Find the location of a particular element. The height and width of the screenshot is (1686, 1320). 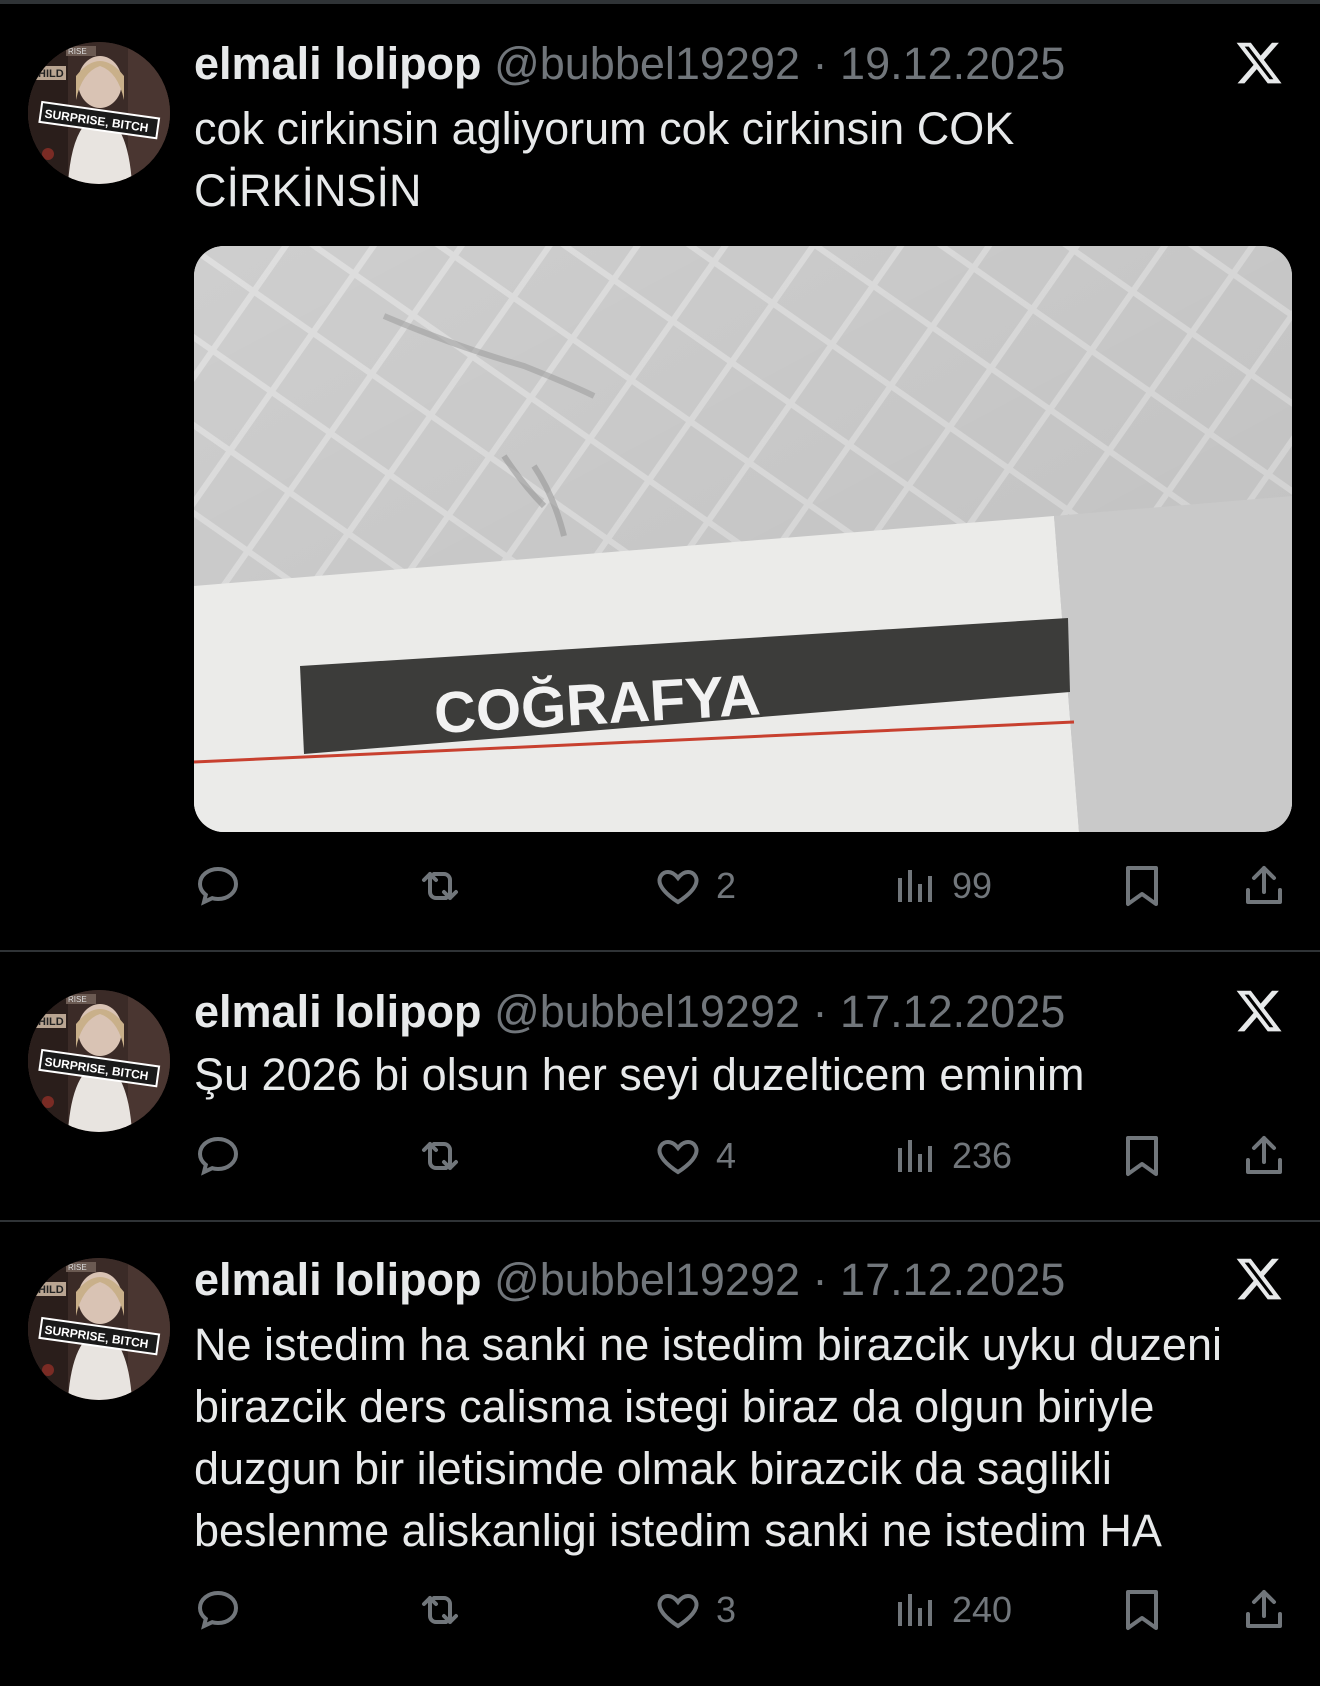

like-button: 4 is located at coordinates (695, 1156).